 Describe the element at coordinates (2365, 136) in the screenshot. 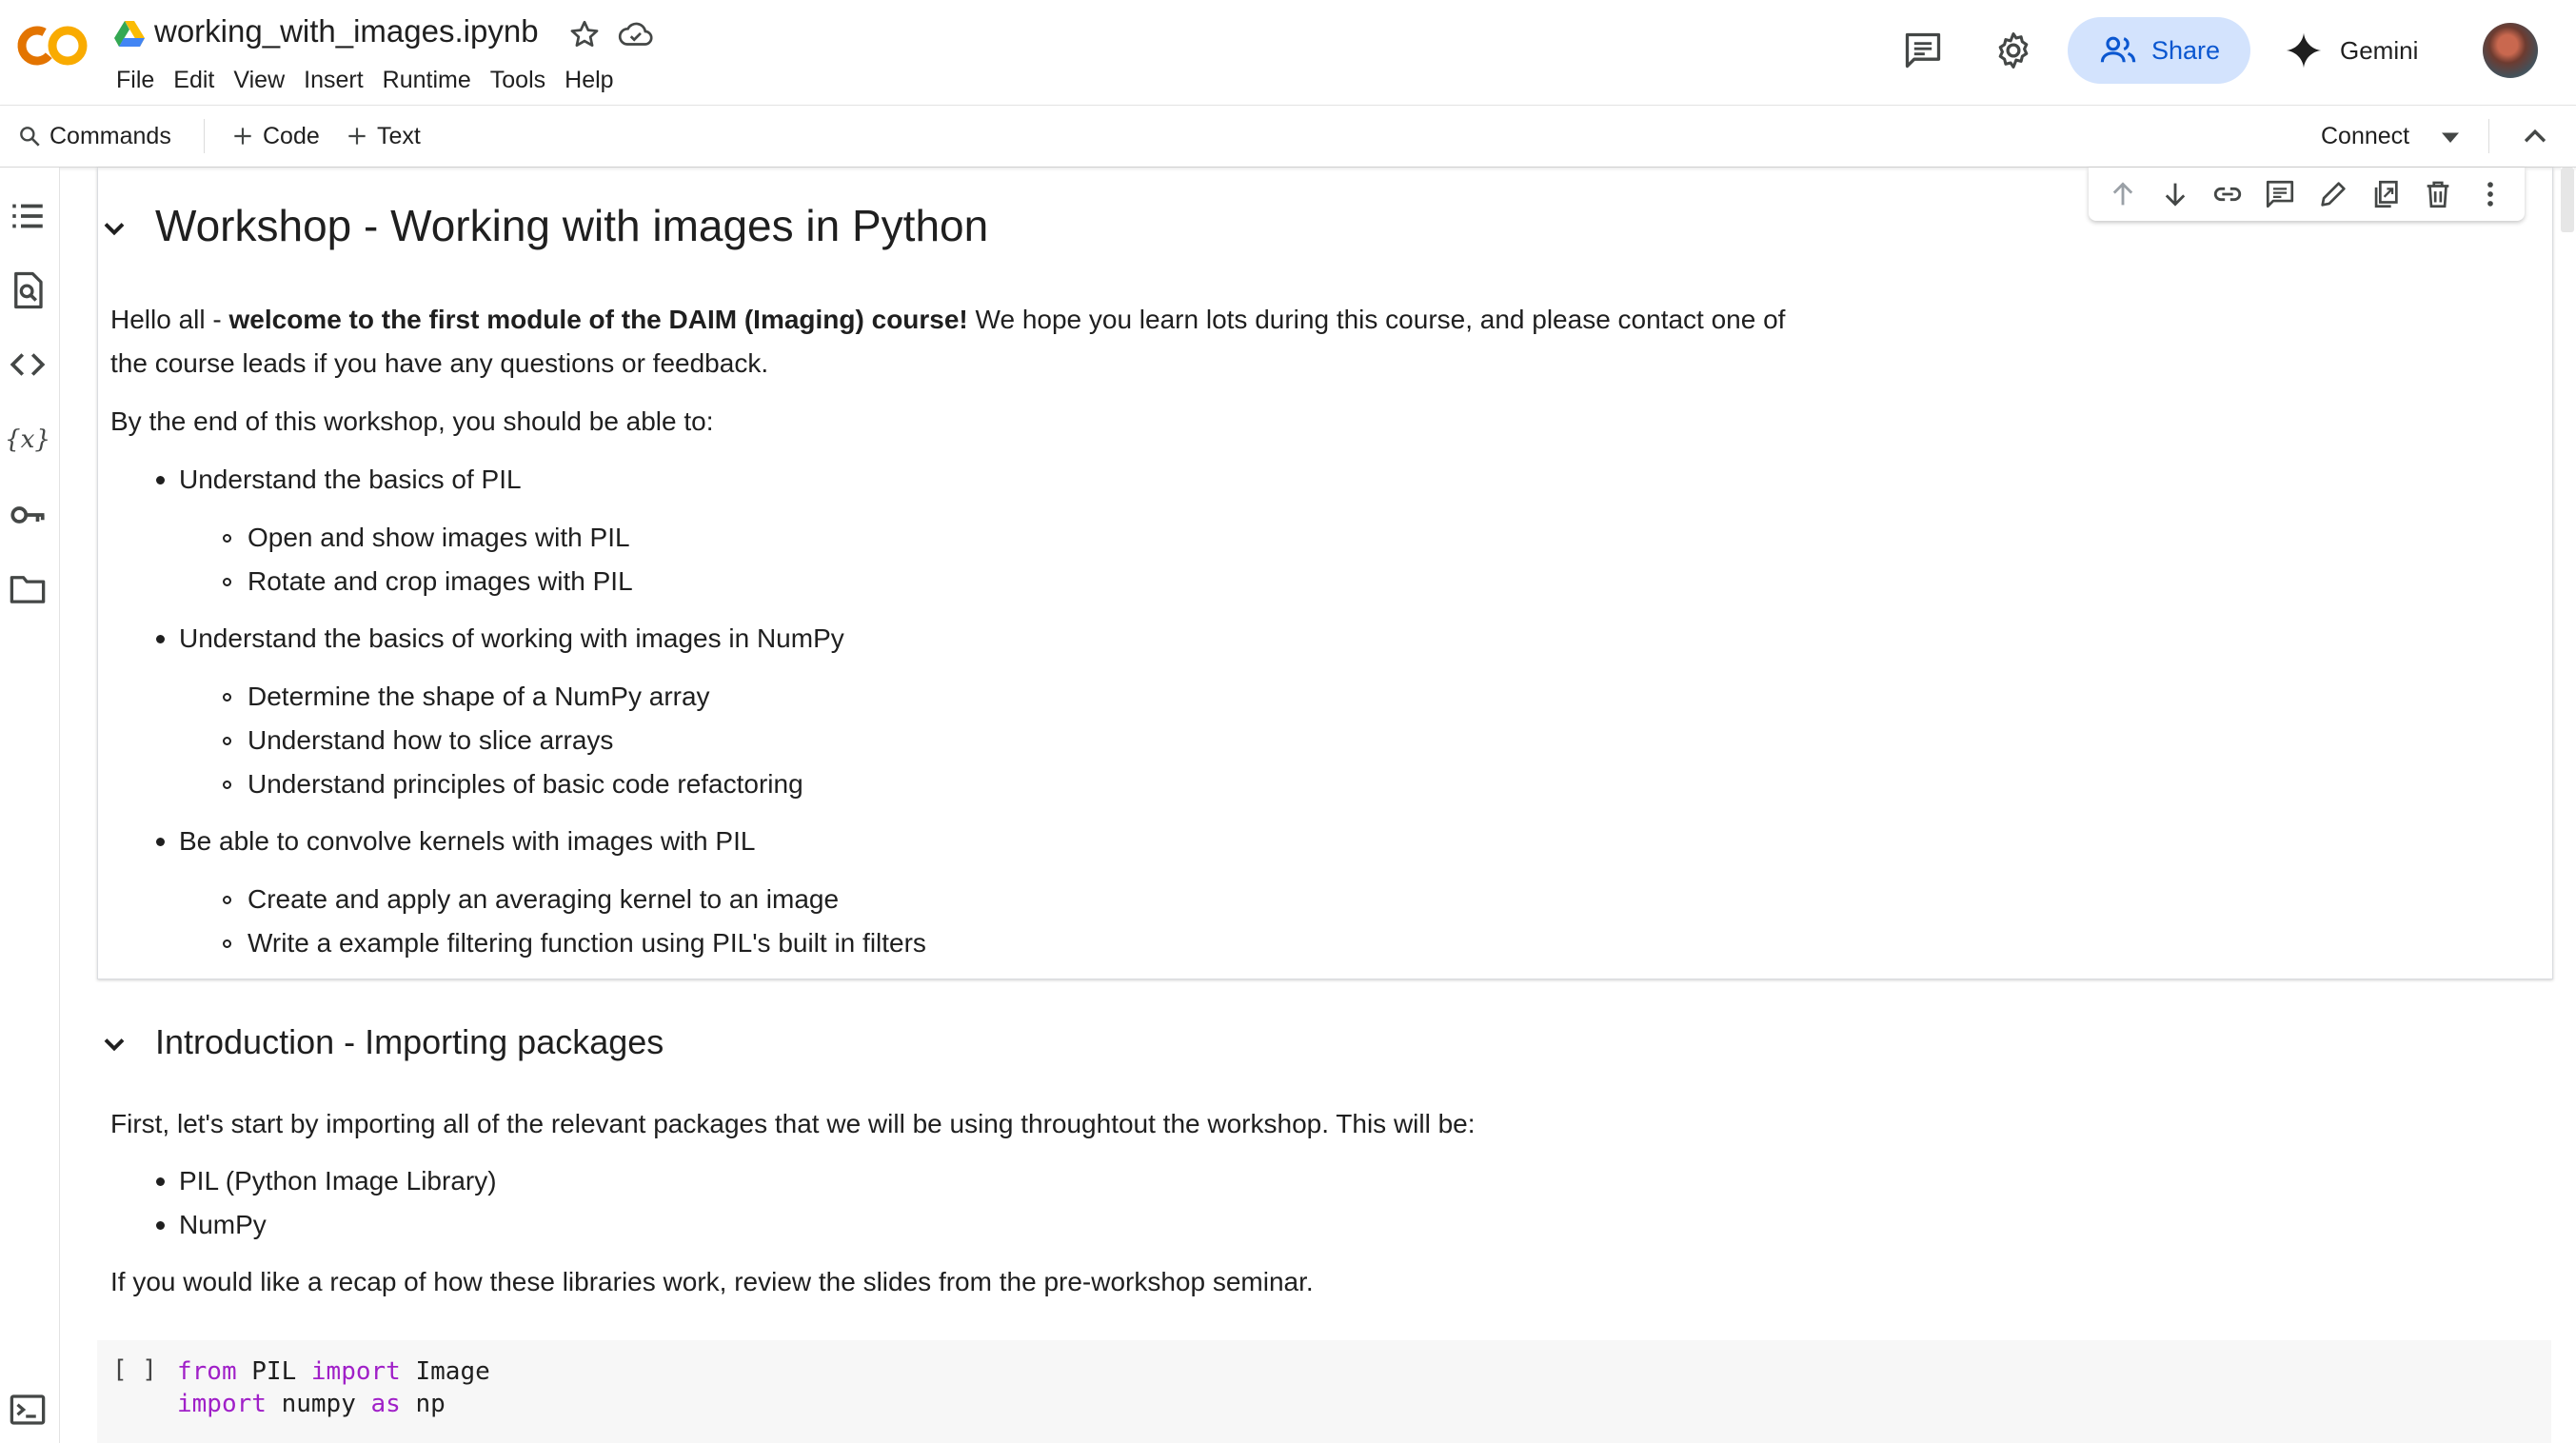

I see `connect-button: Connect` at that location.